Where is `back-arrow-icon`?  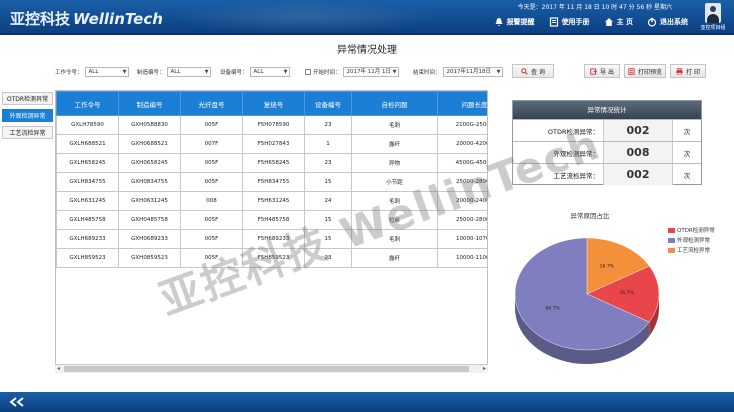
back-arrow-icon is located at coordinates (17, 402).